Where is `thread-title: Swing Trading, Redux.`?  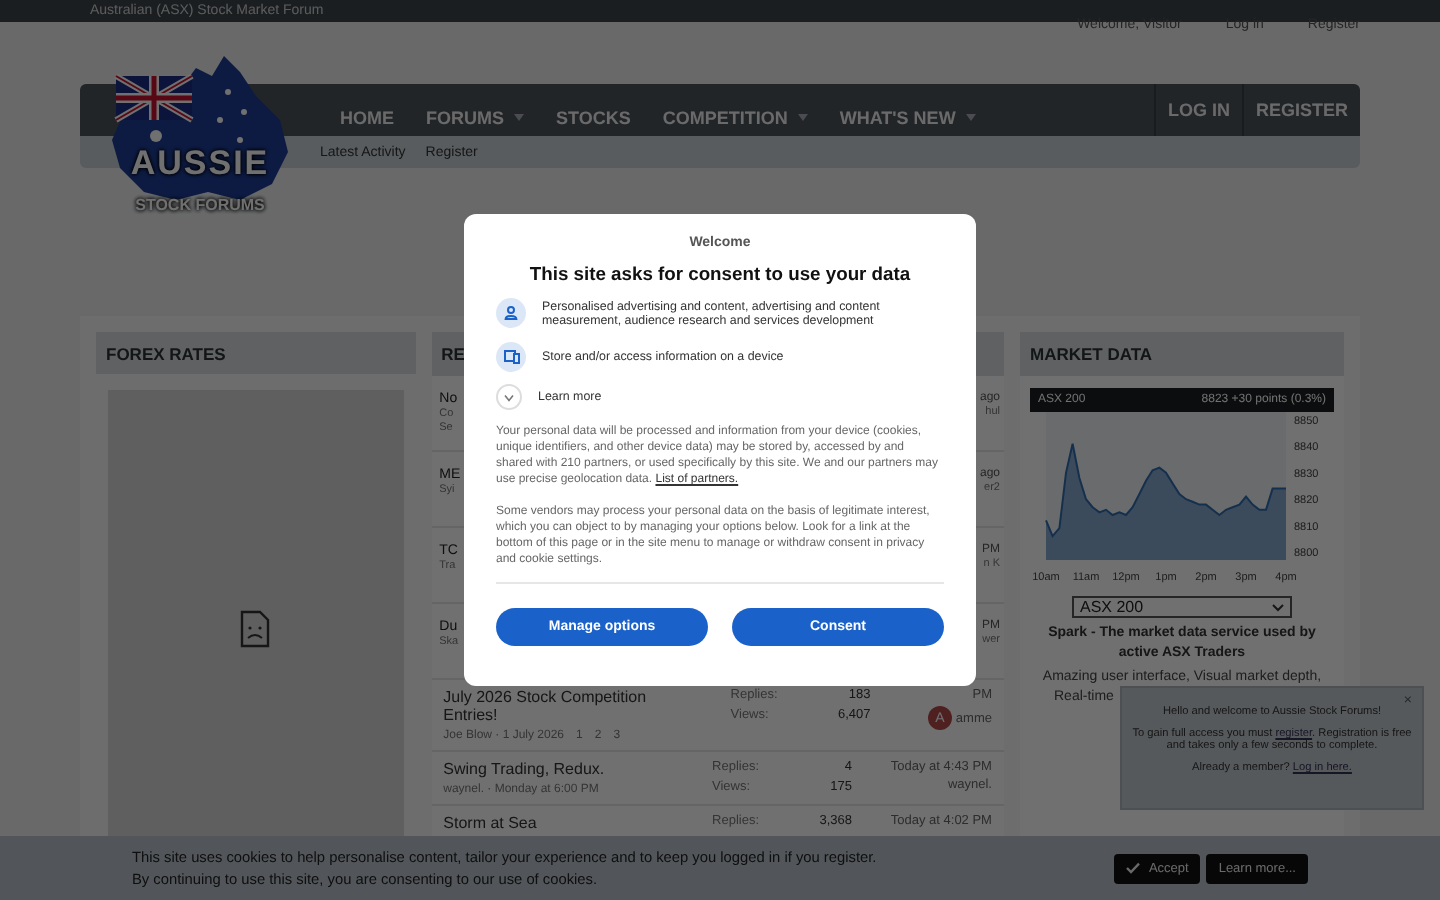
thread-title: Swing Trading, Redux. is located at coordinates (558, 769).